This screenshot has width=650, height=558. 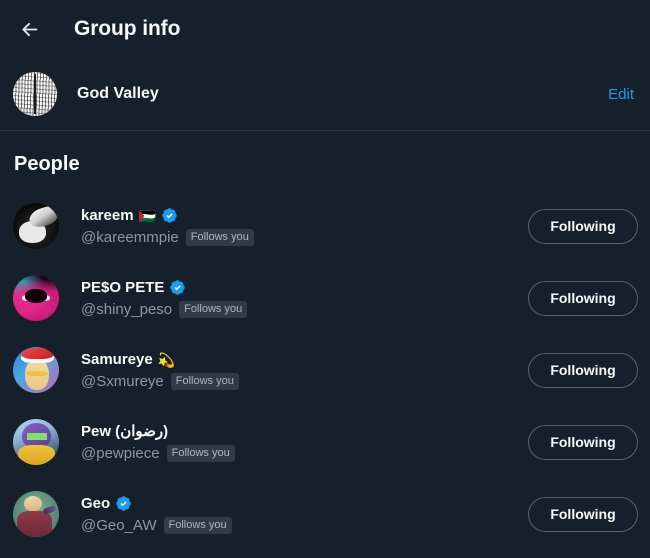 What do you see at coordinates (325, 29) in the screenshot?
I see `page-header: Group info` at bounding box center [325, 29].